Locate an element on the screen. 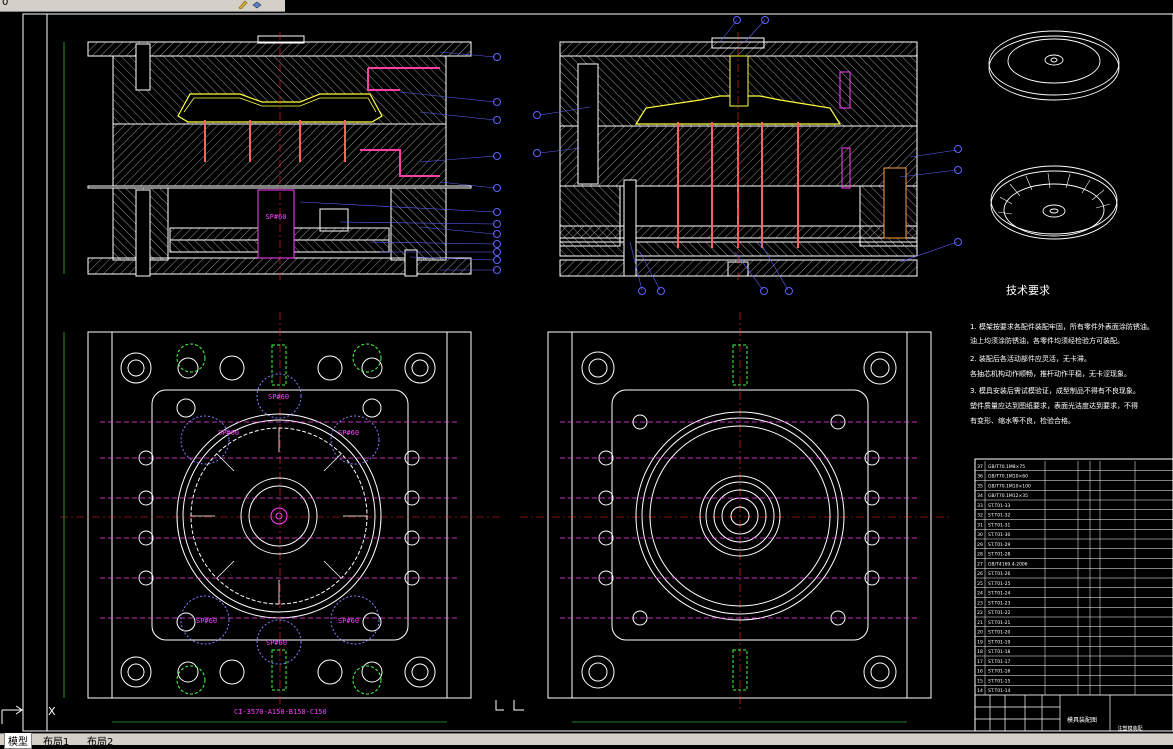  bom-item-number: 33 is located at coordinates (980, 506).